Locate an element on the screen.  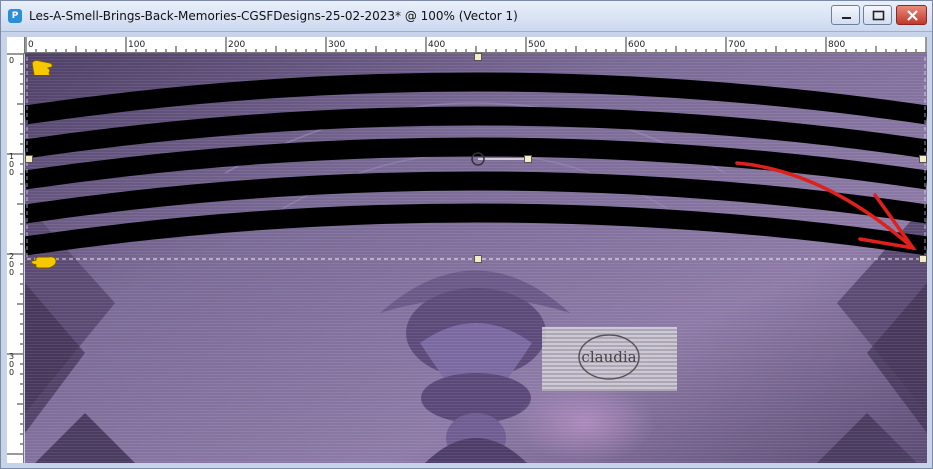
ruler-label: 400 is located at coordinates (436, 45).